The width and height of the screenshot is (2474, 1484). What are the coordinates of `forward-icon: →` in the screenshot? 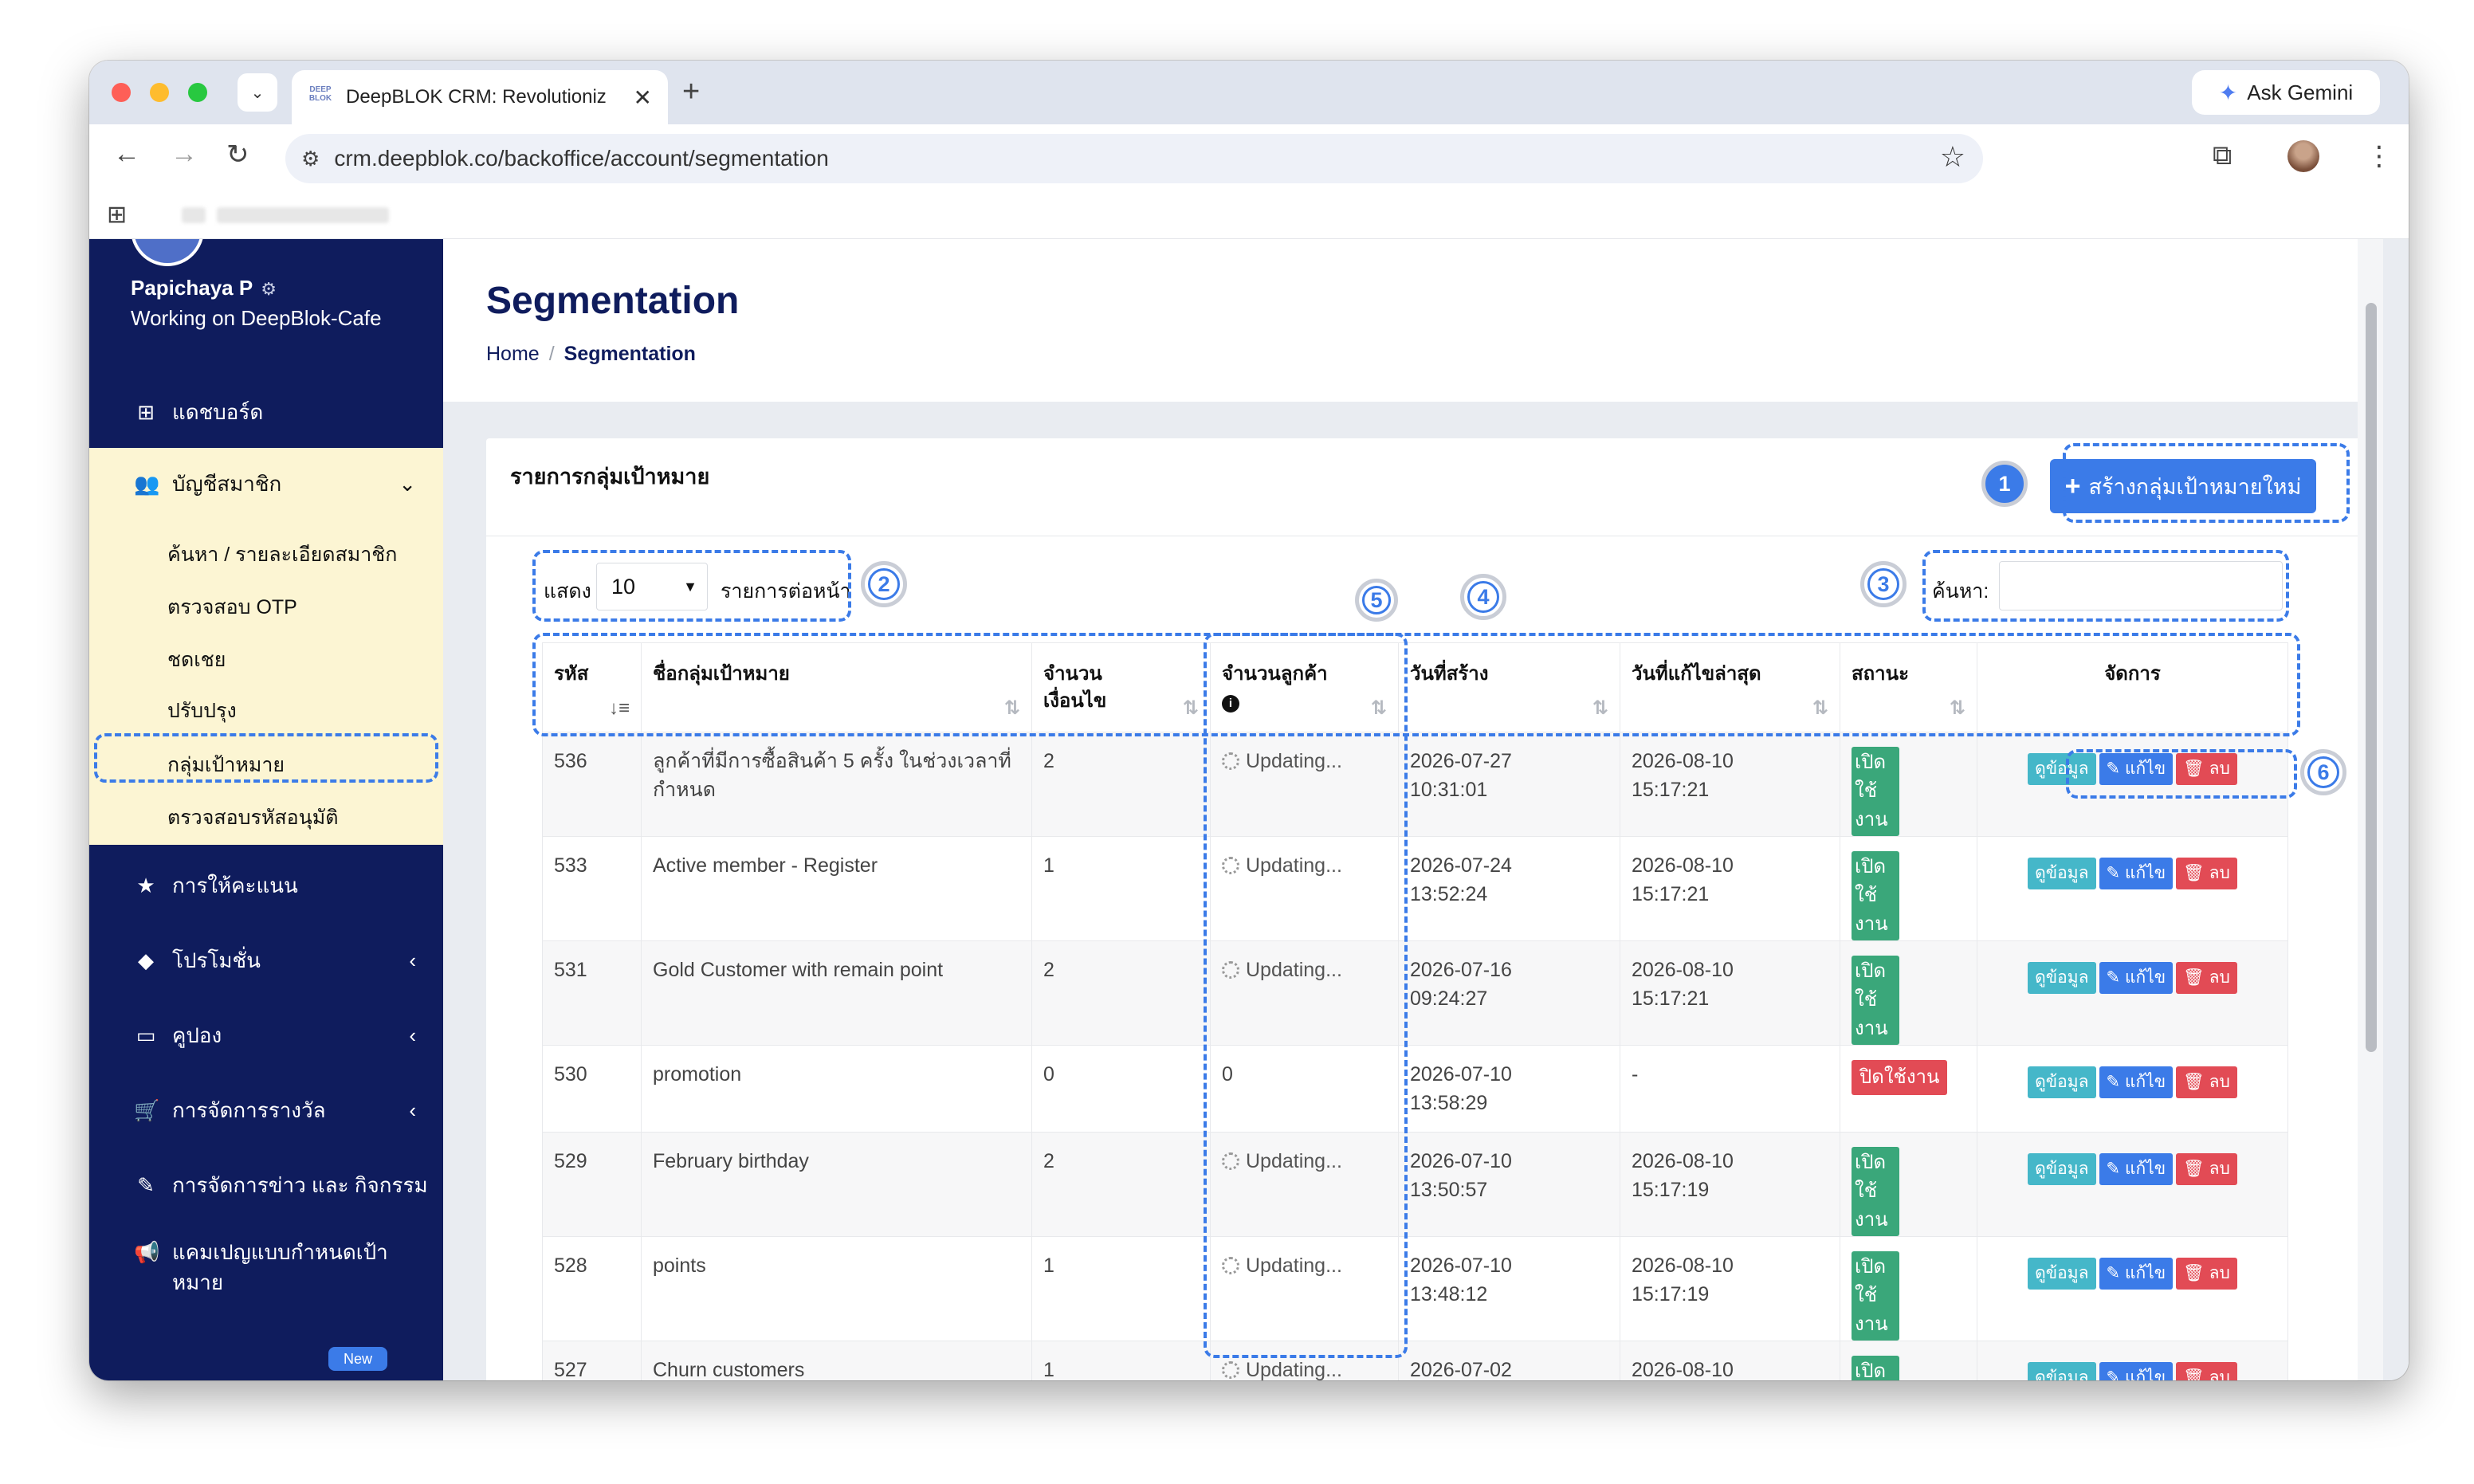 It's located at (185, 154).